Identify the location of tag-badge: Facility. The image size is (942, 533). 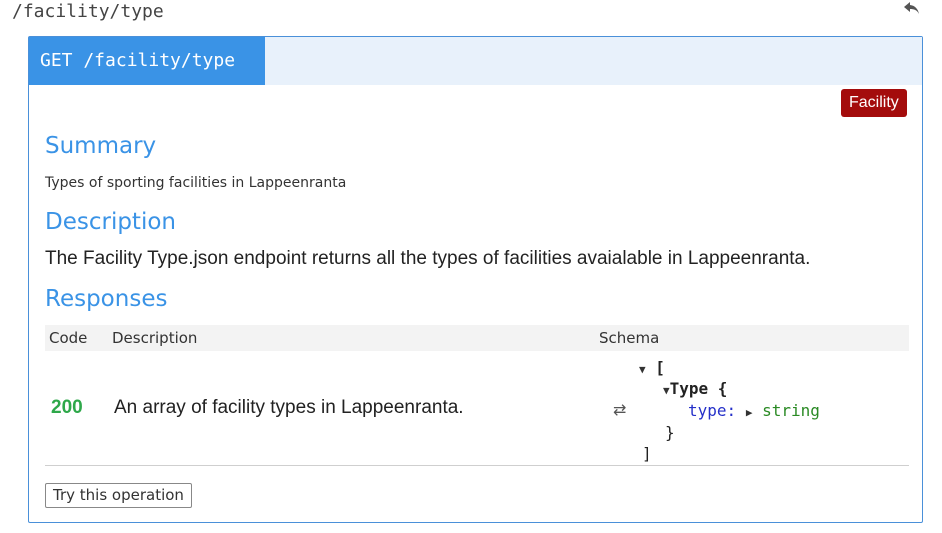
(874, 103).